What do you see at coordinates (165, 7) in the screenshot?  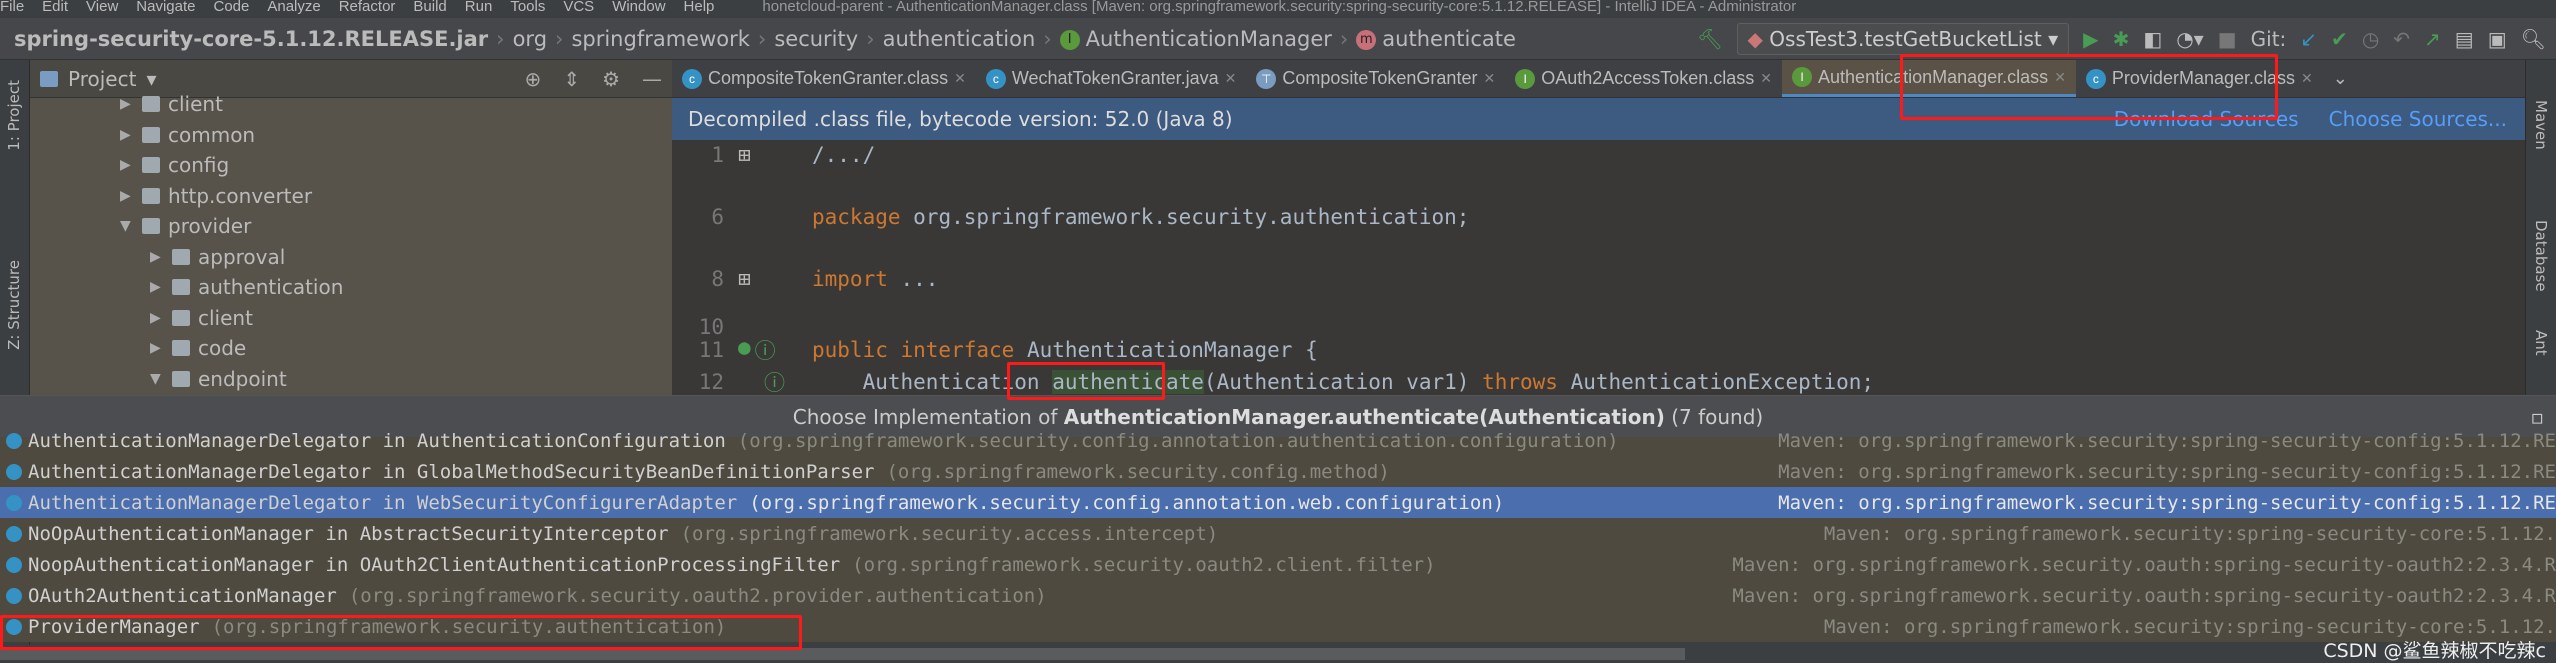 I see `menu-navigate: Navigate` at bounding box center [165, 7].